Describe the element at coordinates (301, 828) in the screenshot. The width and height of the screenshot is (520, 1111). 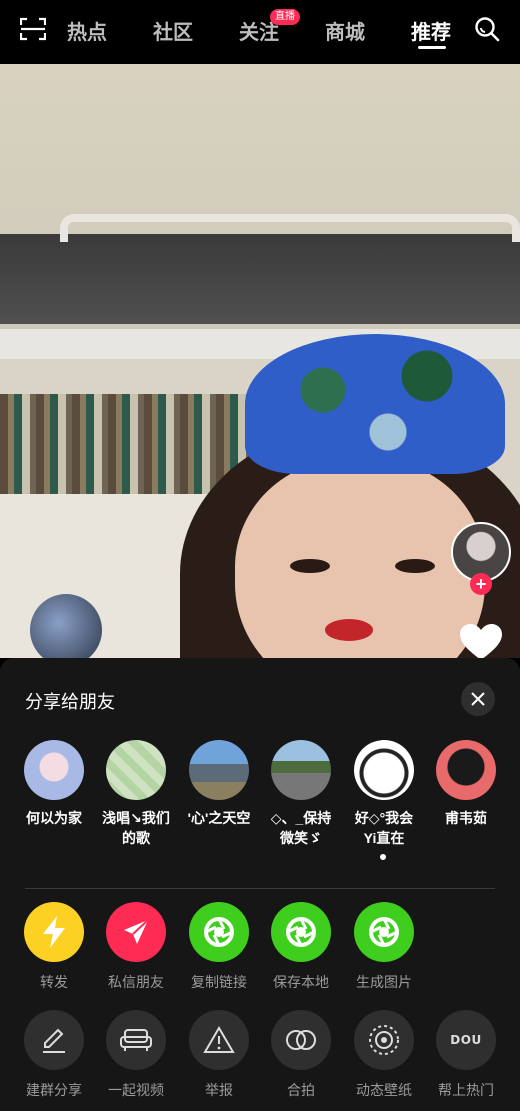
I see `friend-name: ◇、_保持微笑ゞ` at that location.